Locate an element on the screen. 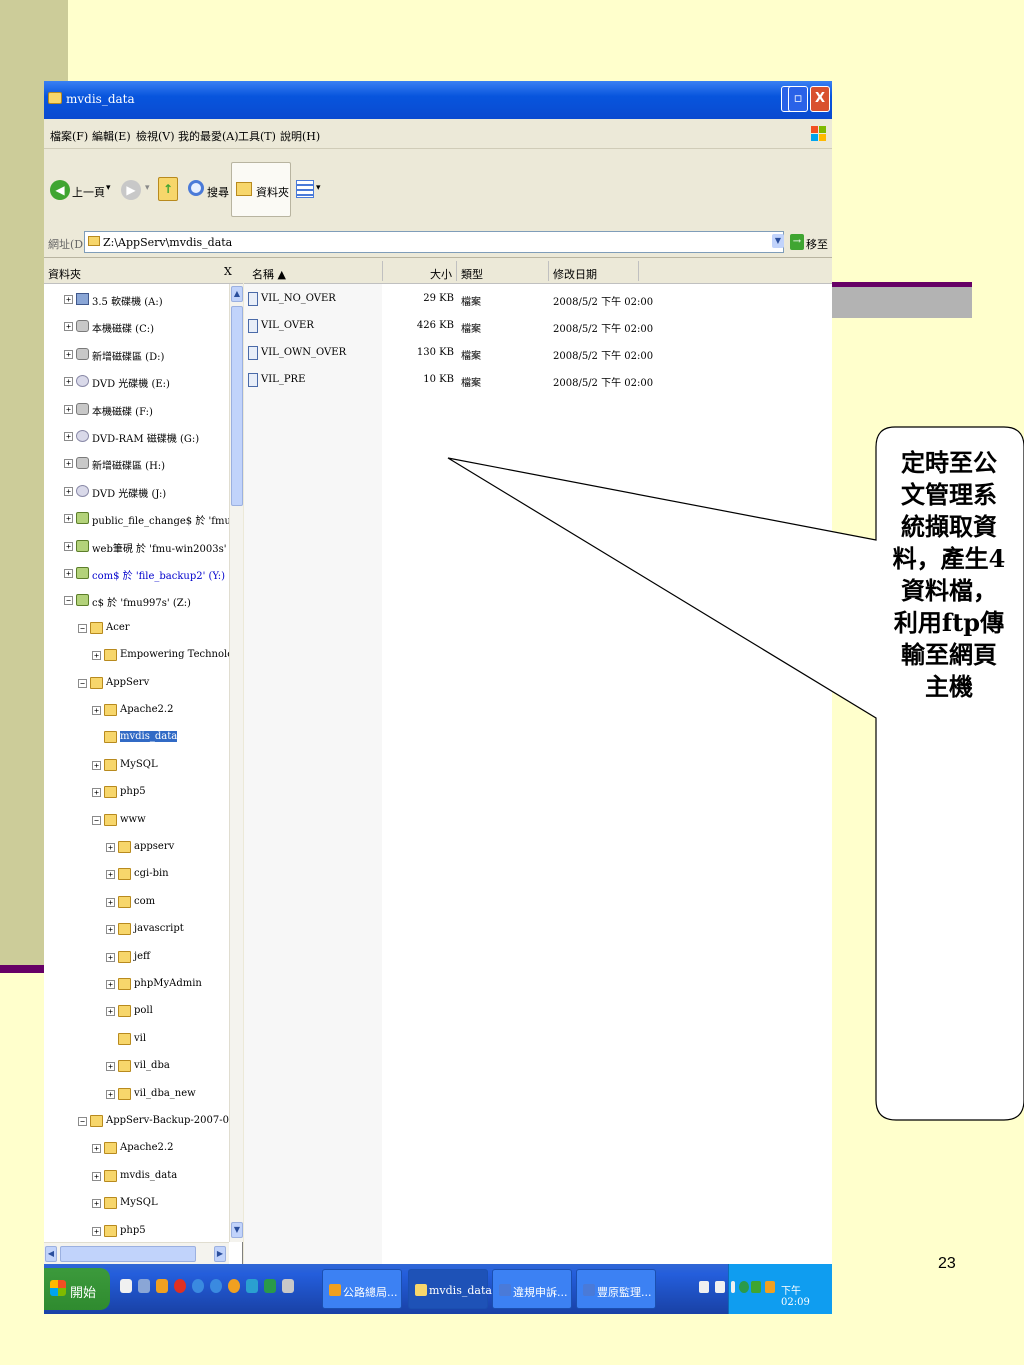 The height and width of the screenshot is (1365, 1024). network-icon is located at coordinates (756, 1287).